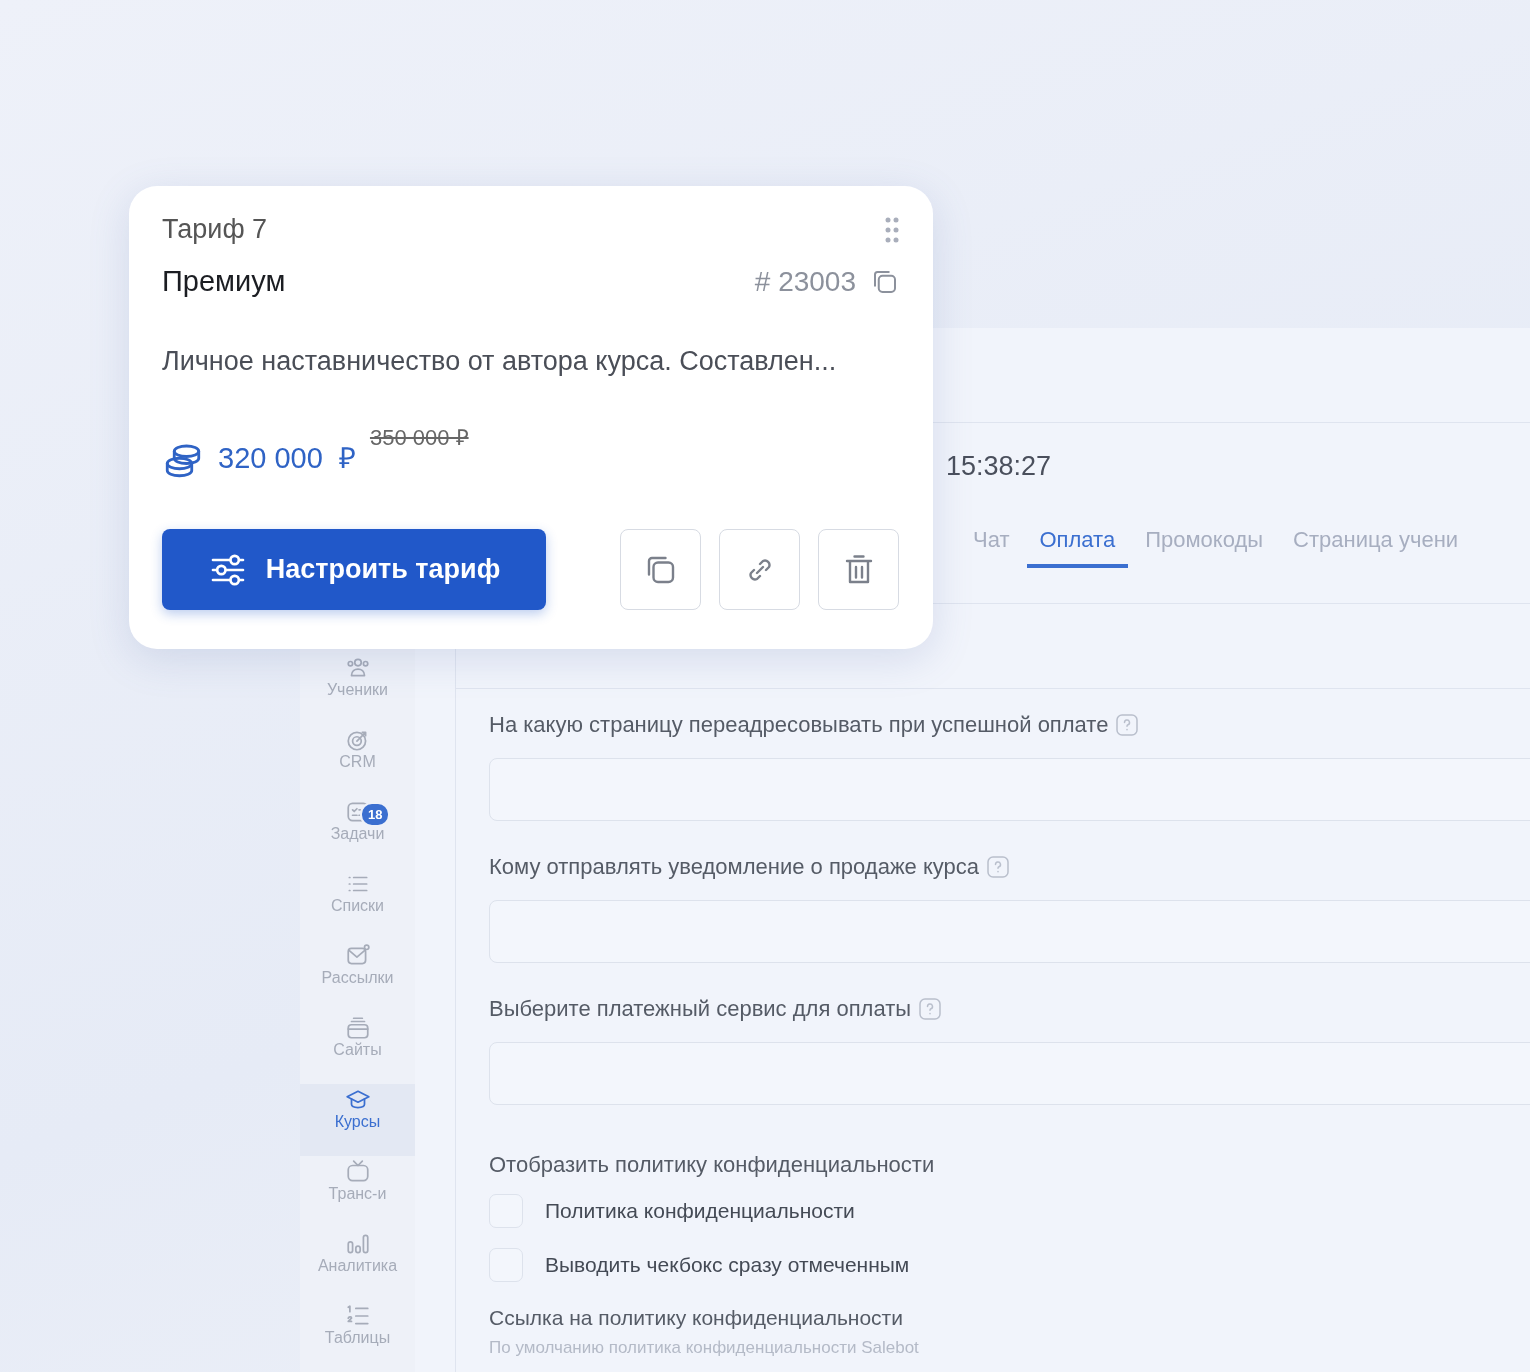  I want to click on checkbox-label: Выводить чекбокс сразу отмеченным, so click(727, 1265).